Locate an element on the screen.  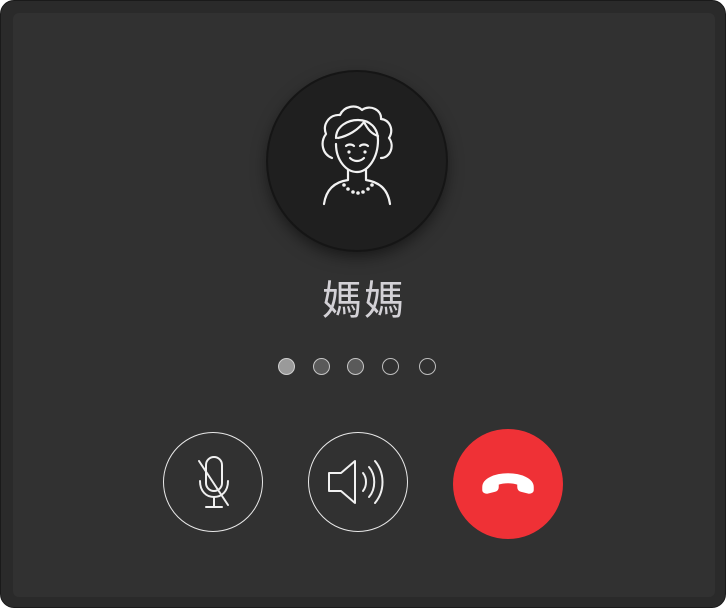
caller-name: 媽媽 is located at coordinates (364, 301).